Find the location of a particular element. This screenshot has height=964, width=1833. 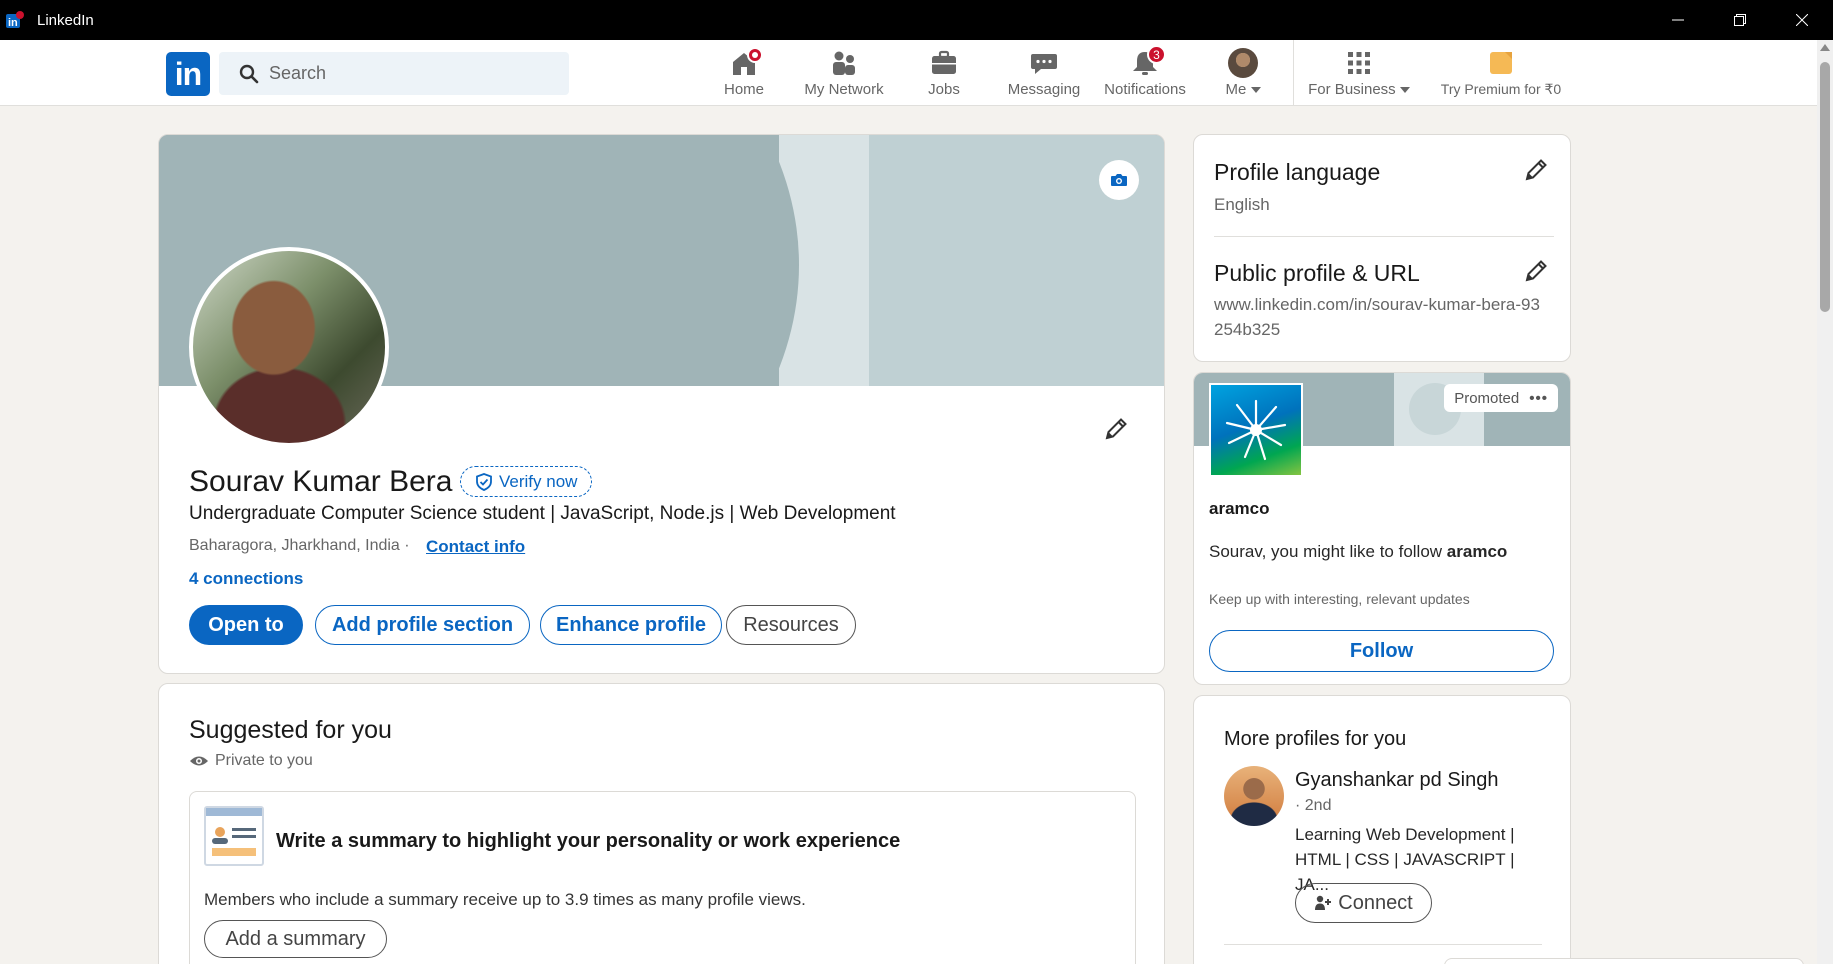

camera-icon is located at coordinates (1119, 180).